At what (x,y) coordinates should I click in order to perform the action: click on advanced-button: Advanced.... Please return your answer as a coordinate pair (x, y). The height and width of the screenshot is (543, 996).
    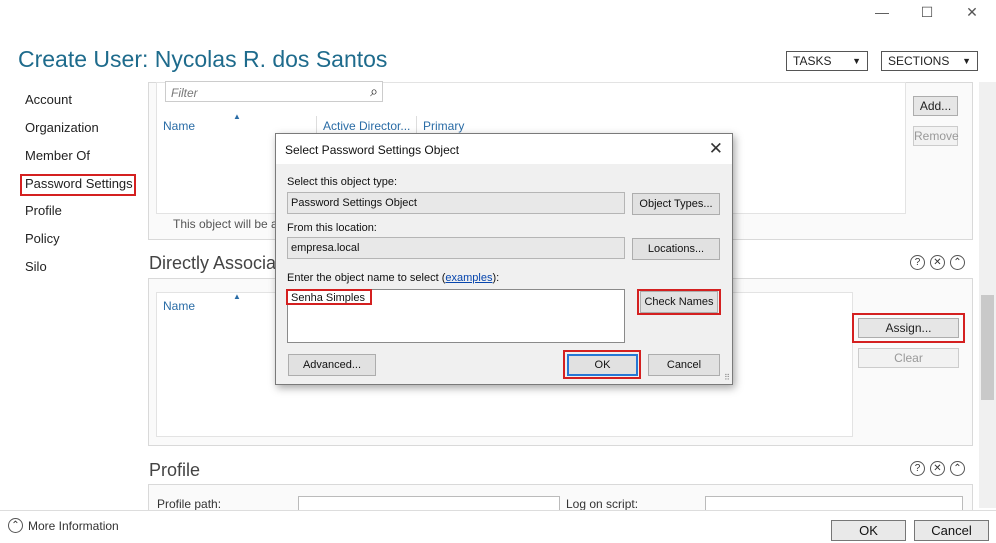
    Looking at the image, I should click on (332, 365).